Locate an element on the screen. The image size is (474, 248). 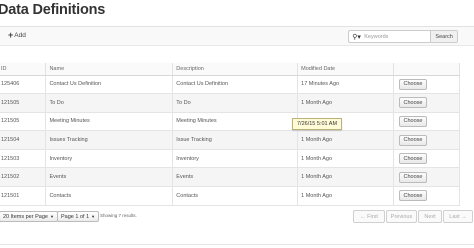
cell-name: Contact Us Definition is located at coordinates (109, 85).